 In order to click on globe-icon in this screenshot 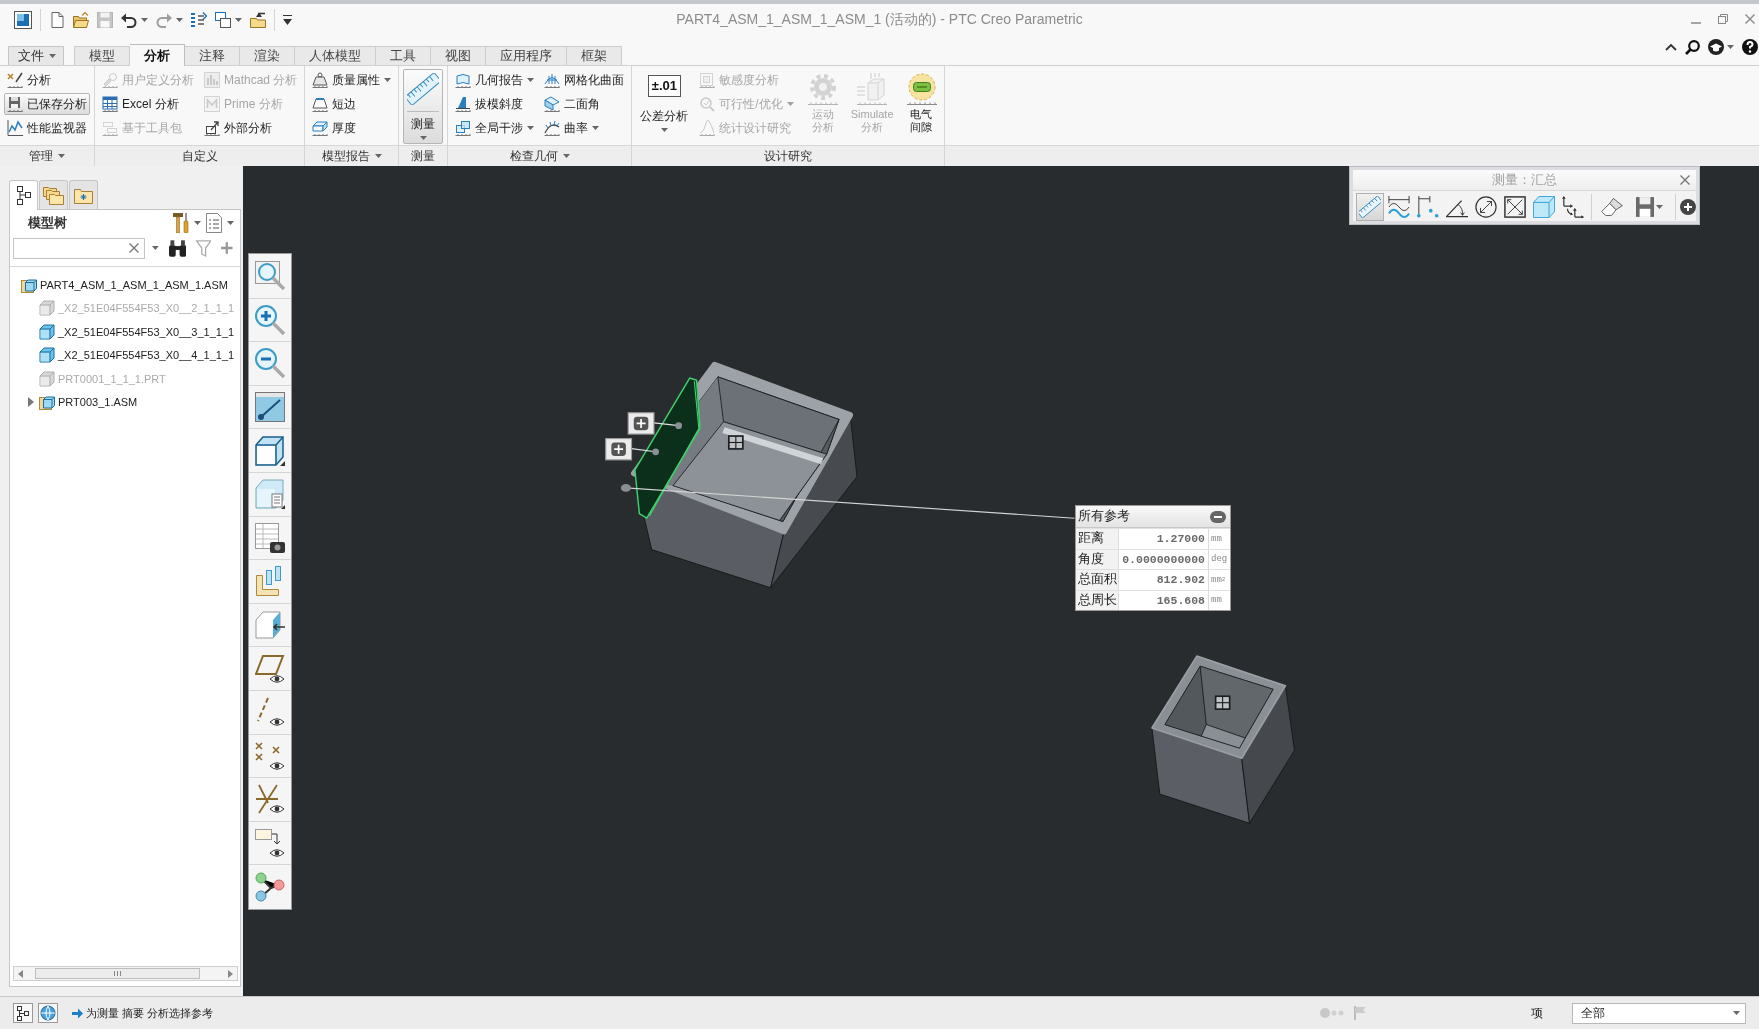, I will do `click(48, 1013)`.